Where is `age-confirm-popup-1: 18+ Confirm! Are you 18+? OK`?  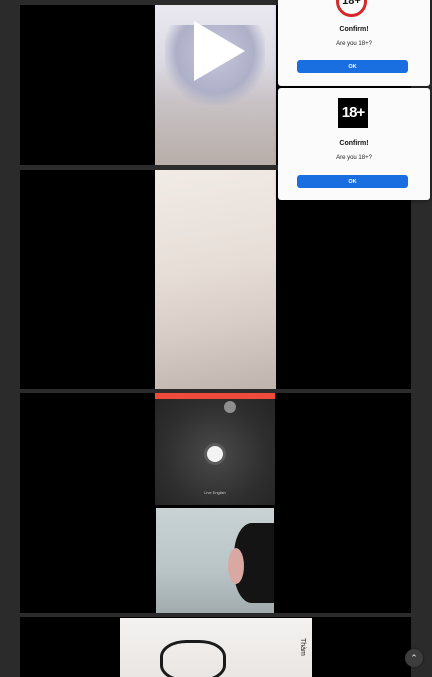
age-confirm-popup-1: 18+ Confirm! Are you 18+? OK is located at coordinates (354, 43).